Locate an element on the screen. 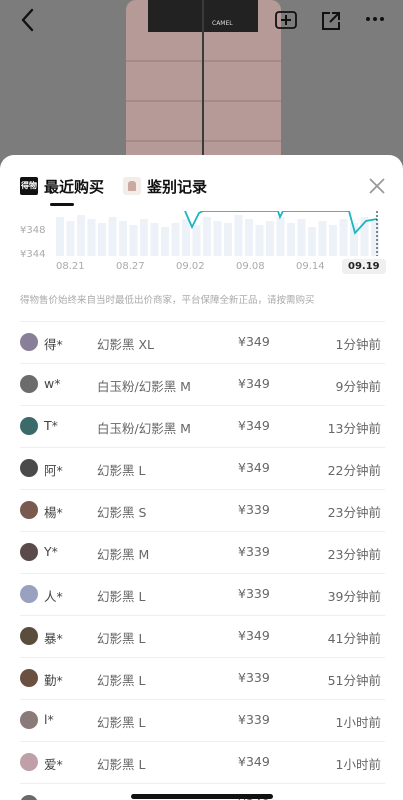  tab-authentication-records: 鉴别记录 is located at coordinates (165, 186).